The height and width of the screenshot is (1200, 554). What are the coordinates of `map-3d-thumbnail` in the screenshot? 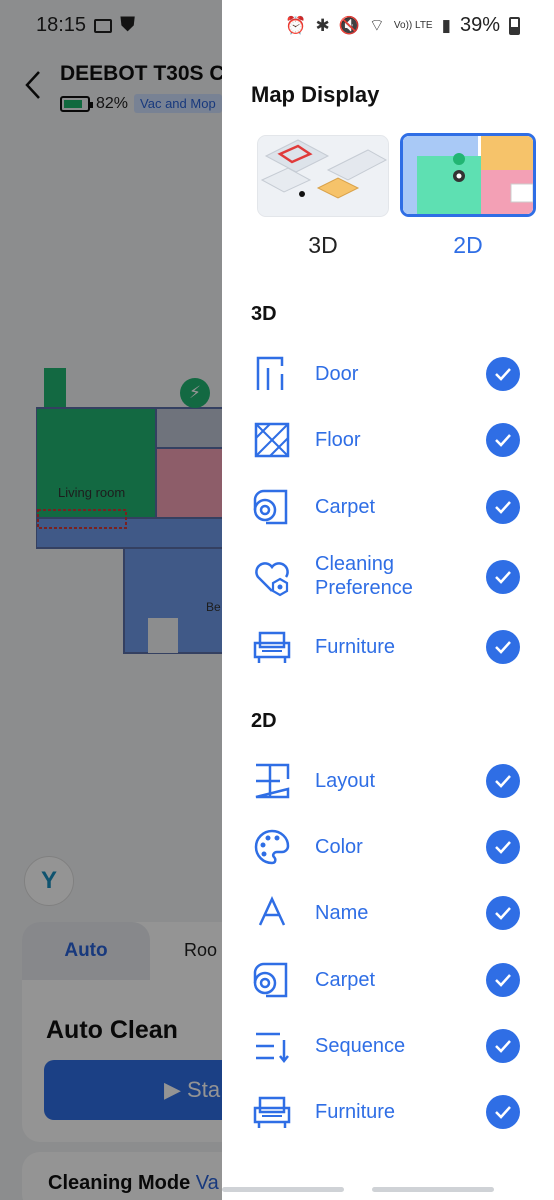 It's located at (323, 176).